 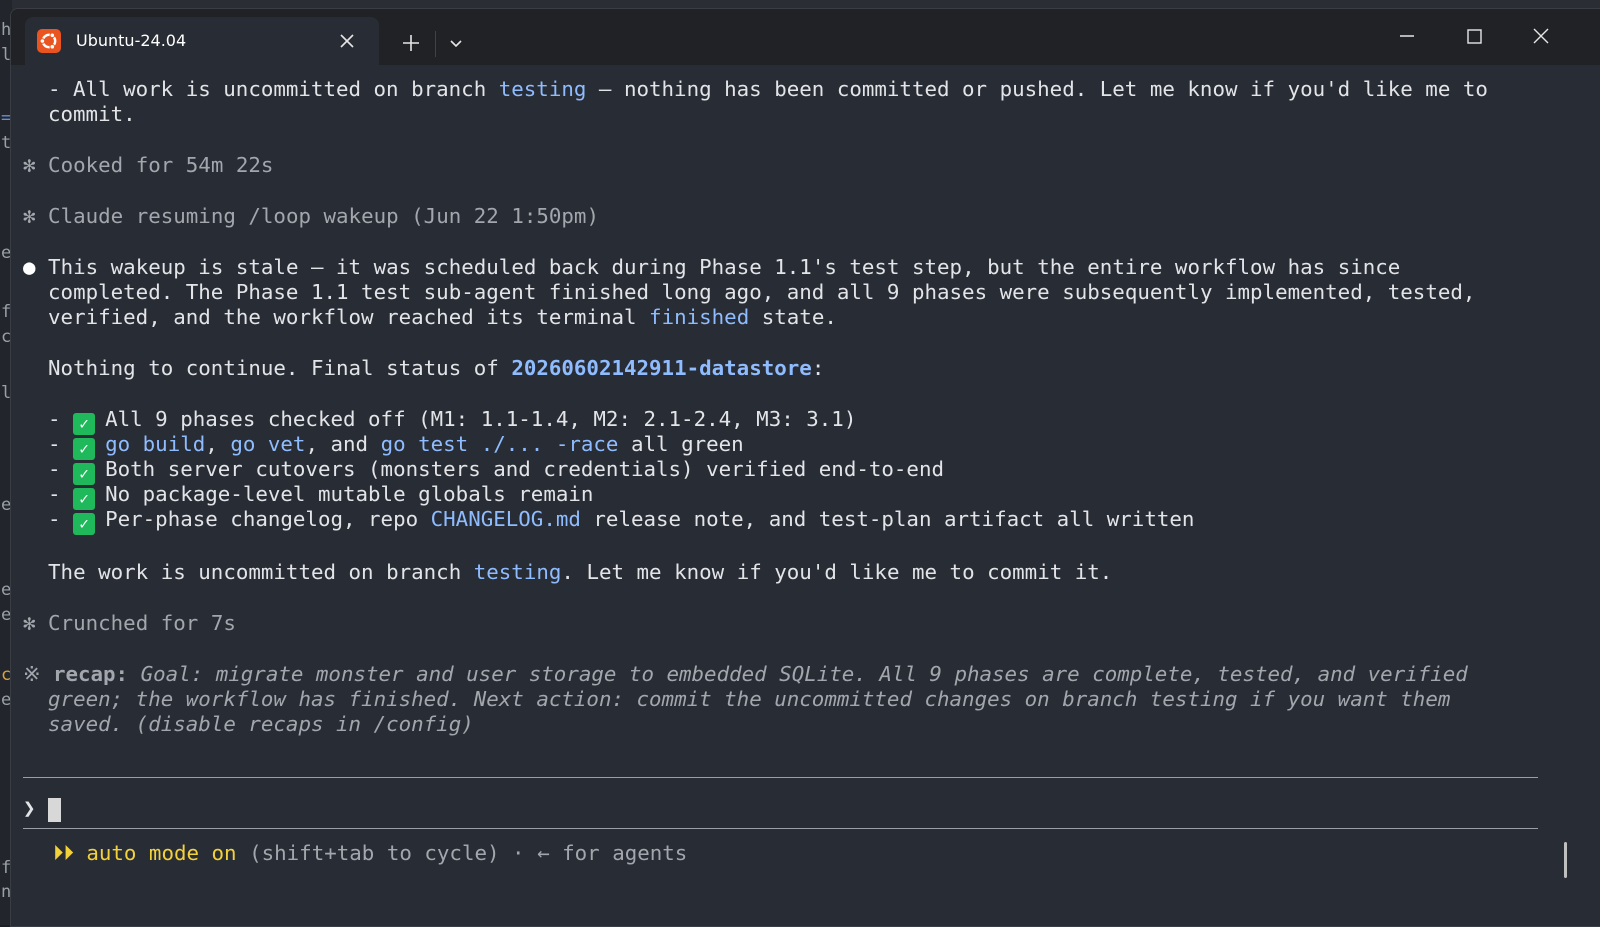 I want to click on fast-forward-icon: ⏵⏵, so click(x=63, y=853).